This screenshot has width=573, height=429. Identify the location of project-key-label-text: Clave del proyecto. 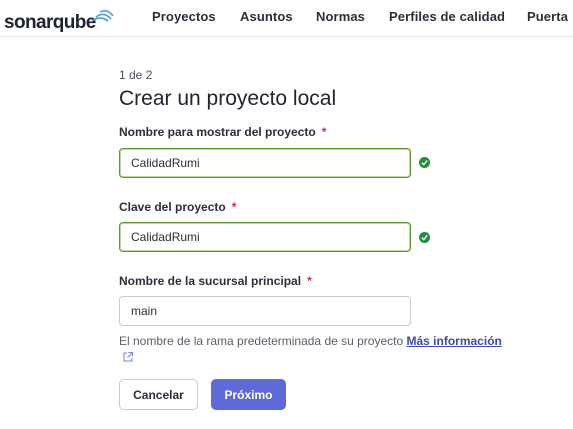
(172, 207).